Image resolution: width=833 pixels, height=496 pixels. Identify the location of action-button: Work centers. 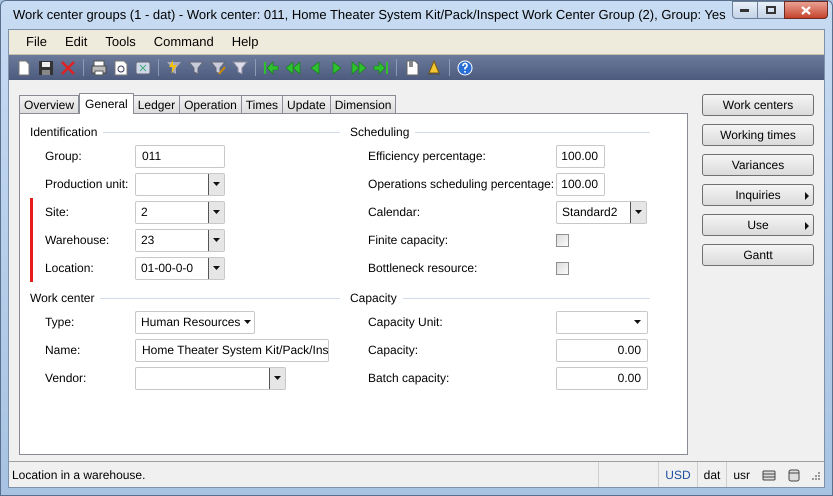
(758, 105).